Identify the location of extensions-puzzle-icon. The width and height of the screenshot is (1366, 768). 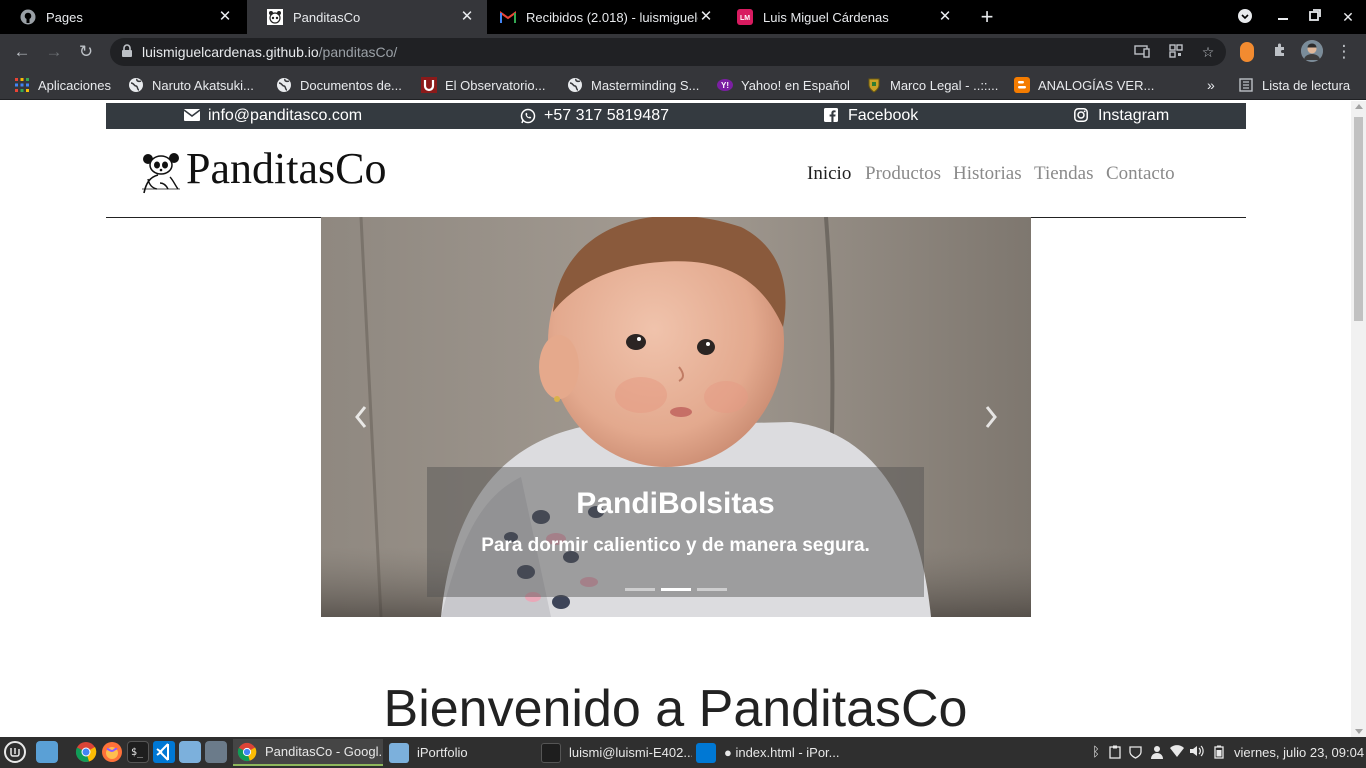
(1280, 52).